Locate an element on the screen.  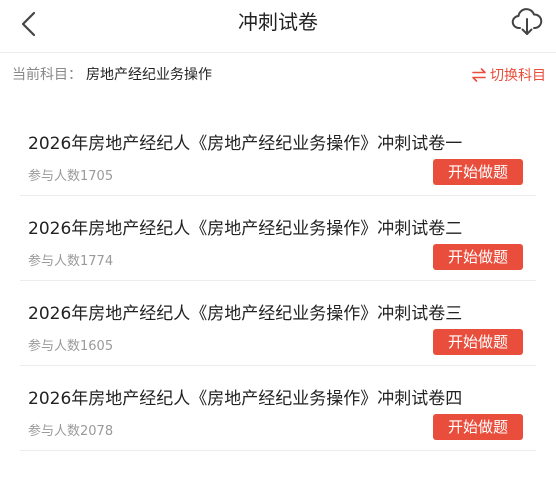
subject-value: 房地产经纪业务操作 is located at coordinates (149, 75).